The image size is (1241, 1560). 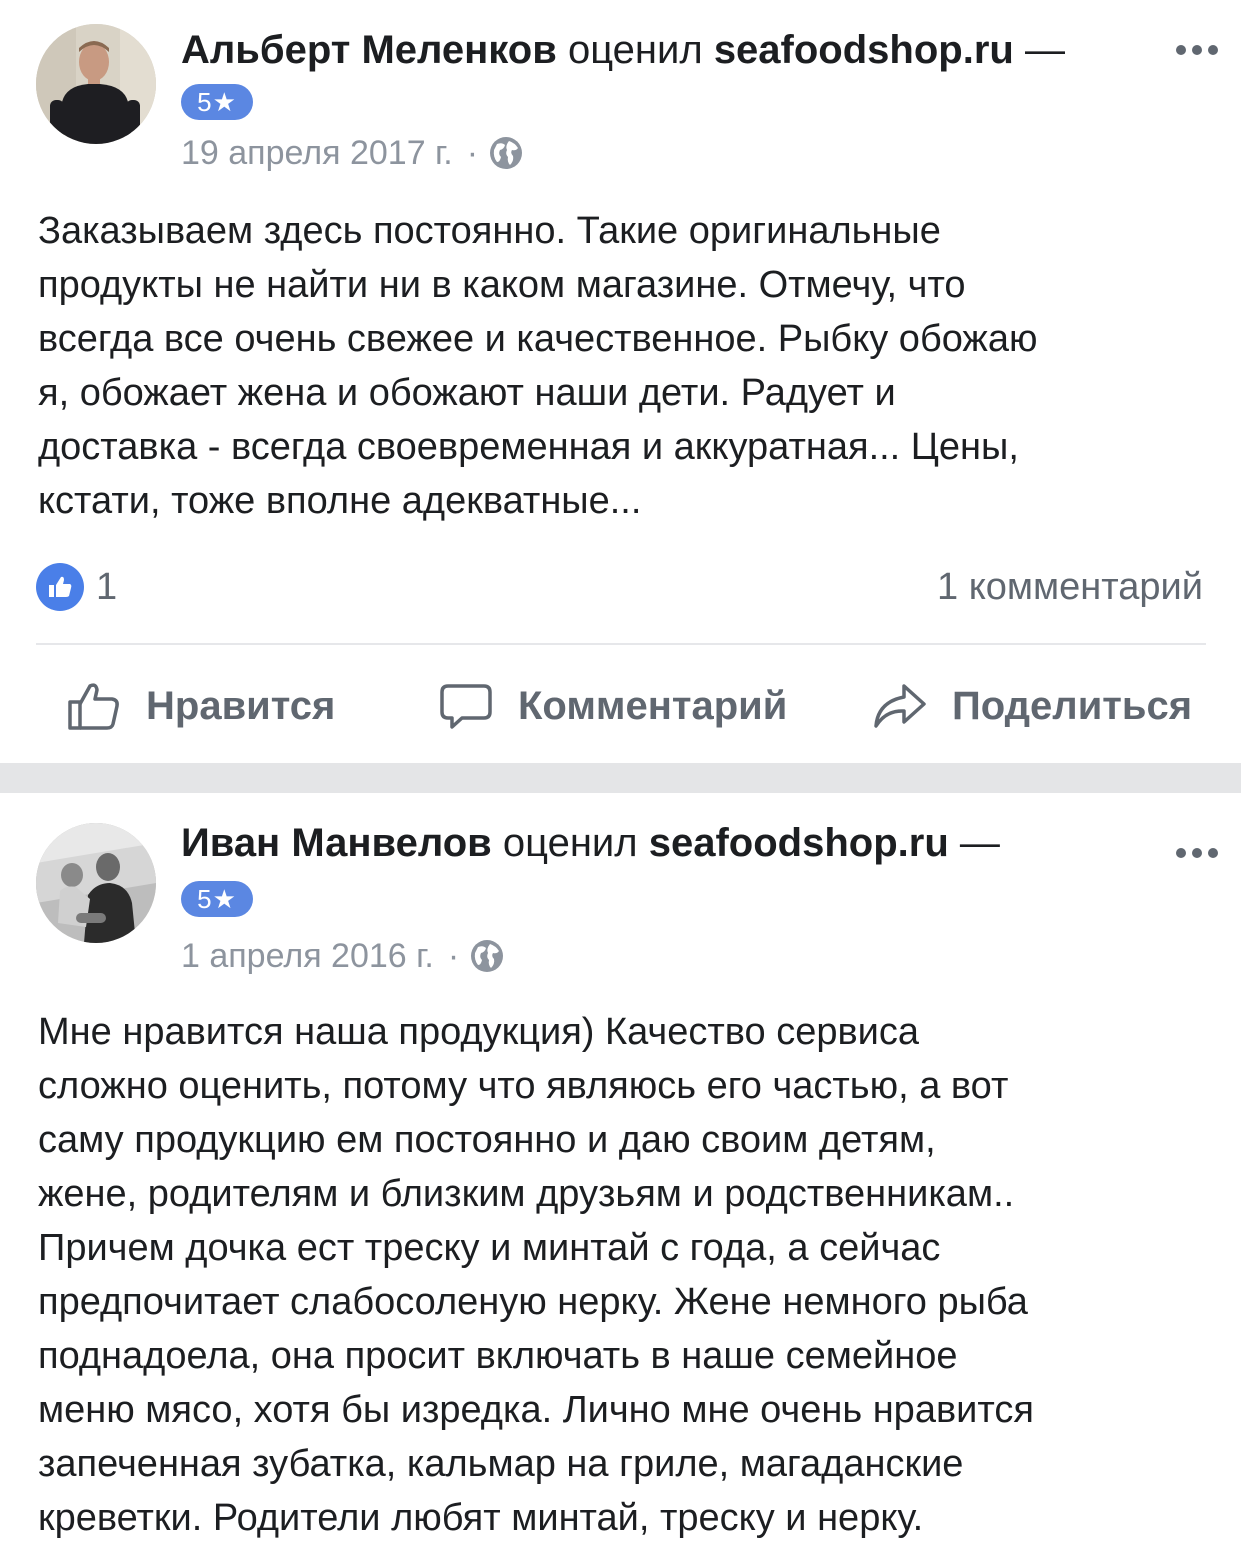 I want to click on review-header: Иван Манвелов оценил seafoodshop.ru —, so click(x=590, y=843).